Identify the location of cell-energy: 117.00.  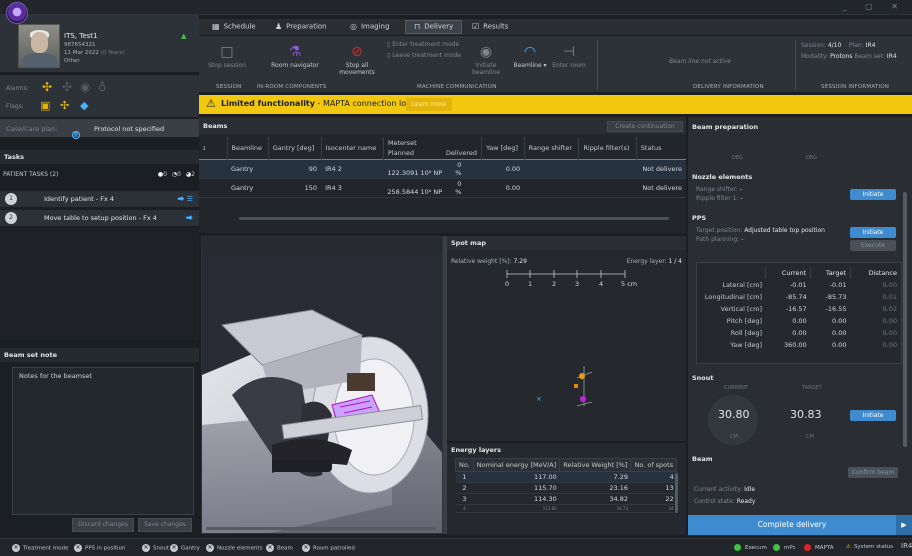
(516, 477).